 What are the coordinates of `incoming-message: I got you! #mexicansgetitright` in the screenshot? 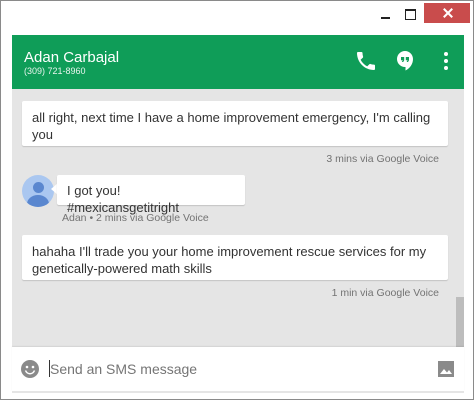 It's located at (151, 195).